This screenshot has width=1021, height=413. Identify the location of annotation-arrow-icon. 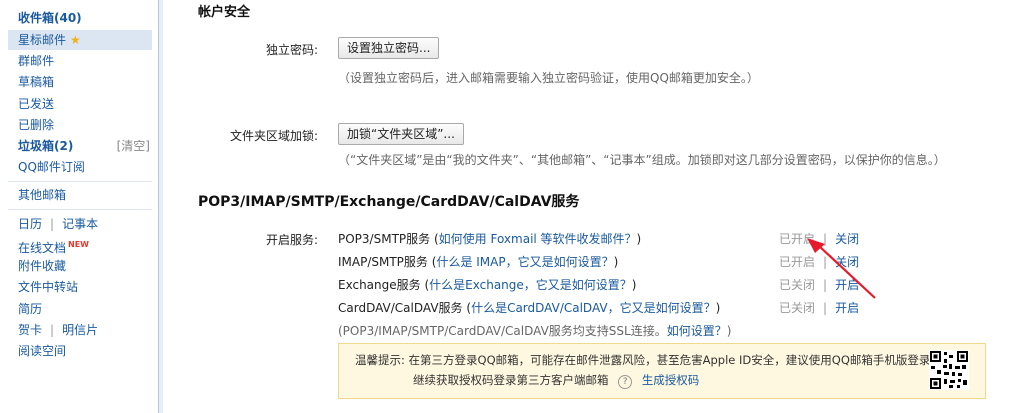
(841, 268).